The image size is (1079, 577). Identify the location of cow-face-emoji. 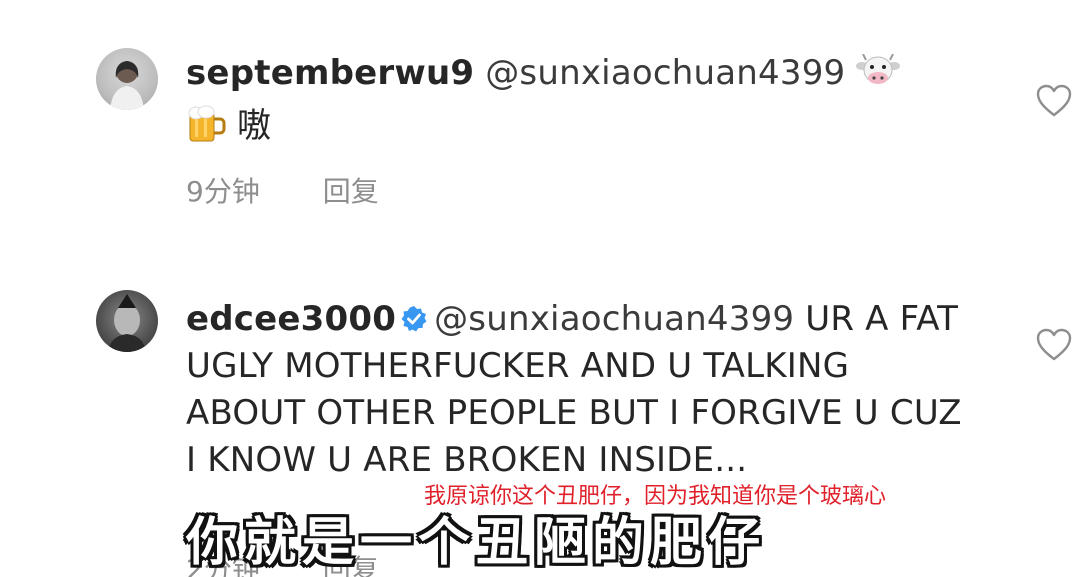
(878, 78).